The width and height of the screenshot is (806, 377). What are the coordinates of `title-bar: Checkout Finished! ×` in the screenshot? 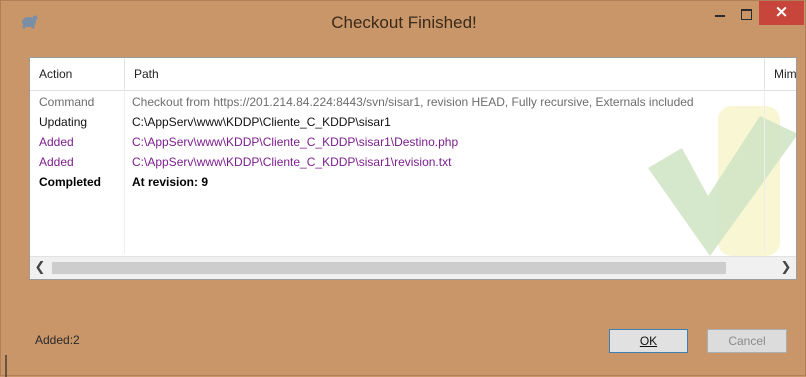 It's located at (403, 22).